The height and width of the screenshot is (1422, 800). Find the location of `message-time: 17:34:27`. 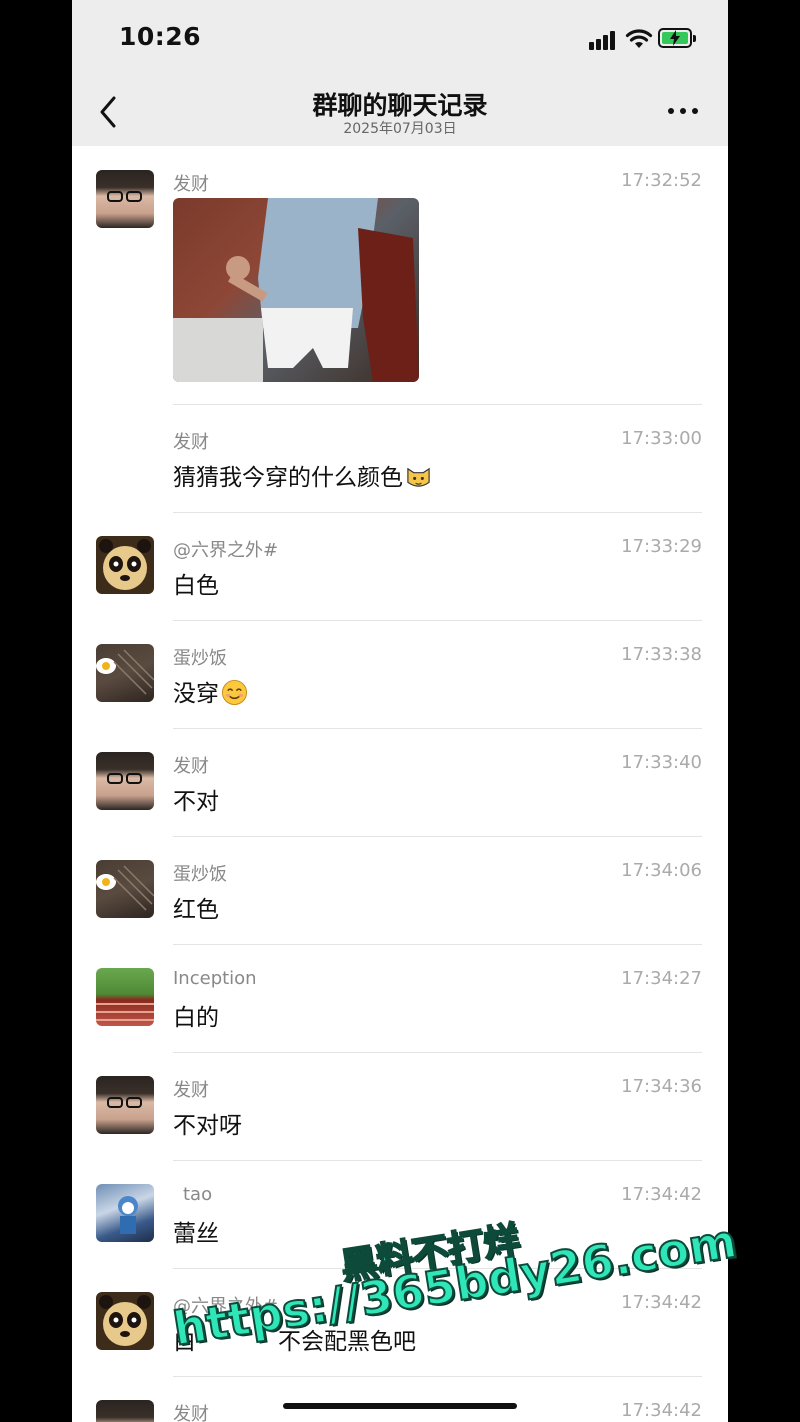

message-time: 17:34:27 is located at coordinates (661, 978).